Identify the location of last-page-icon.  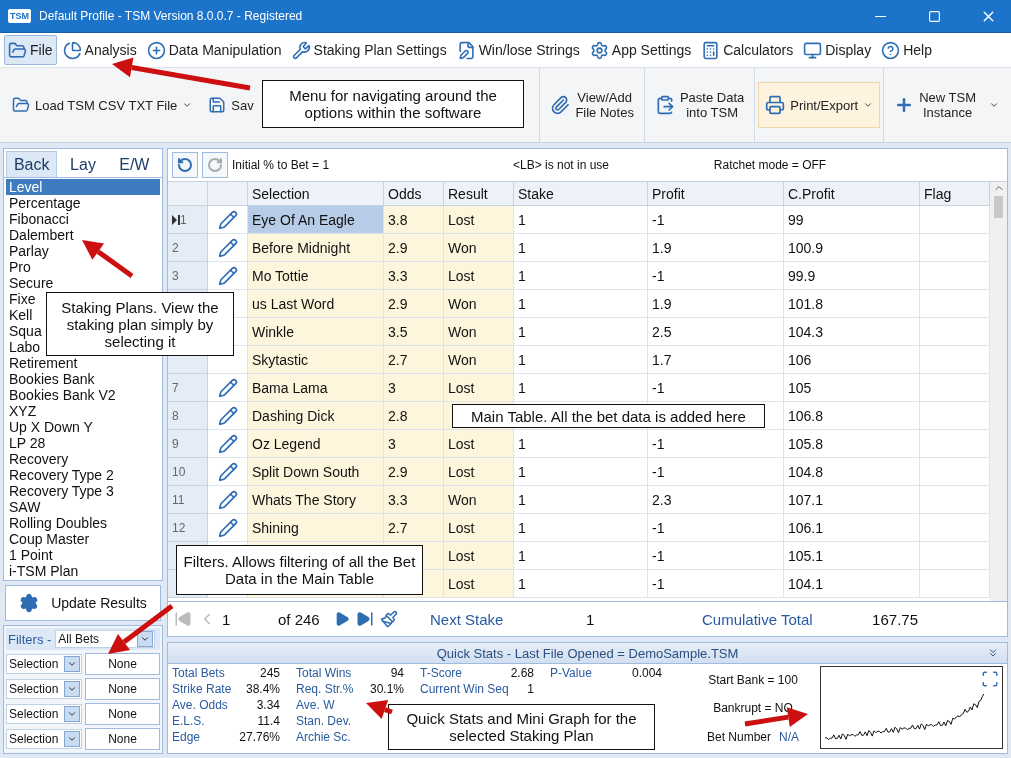
(365, 619).